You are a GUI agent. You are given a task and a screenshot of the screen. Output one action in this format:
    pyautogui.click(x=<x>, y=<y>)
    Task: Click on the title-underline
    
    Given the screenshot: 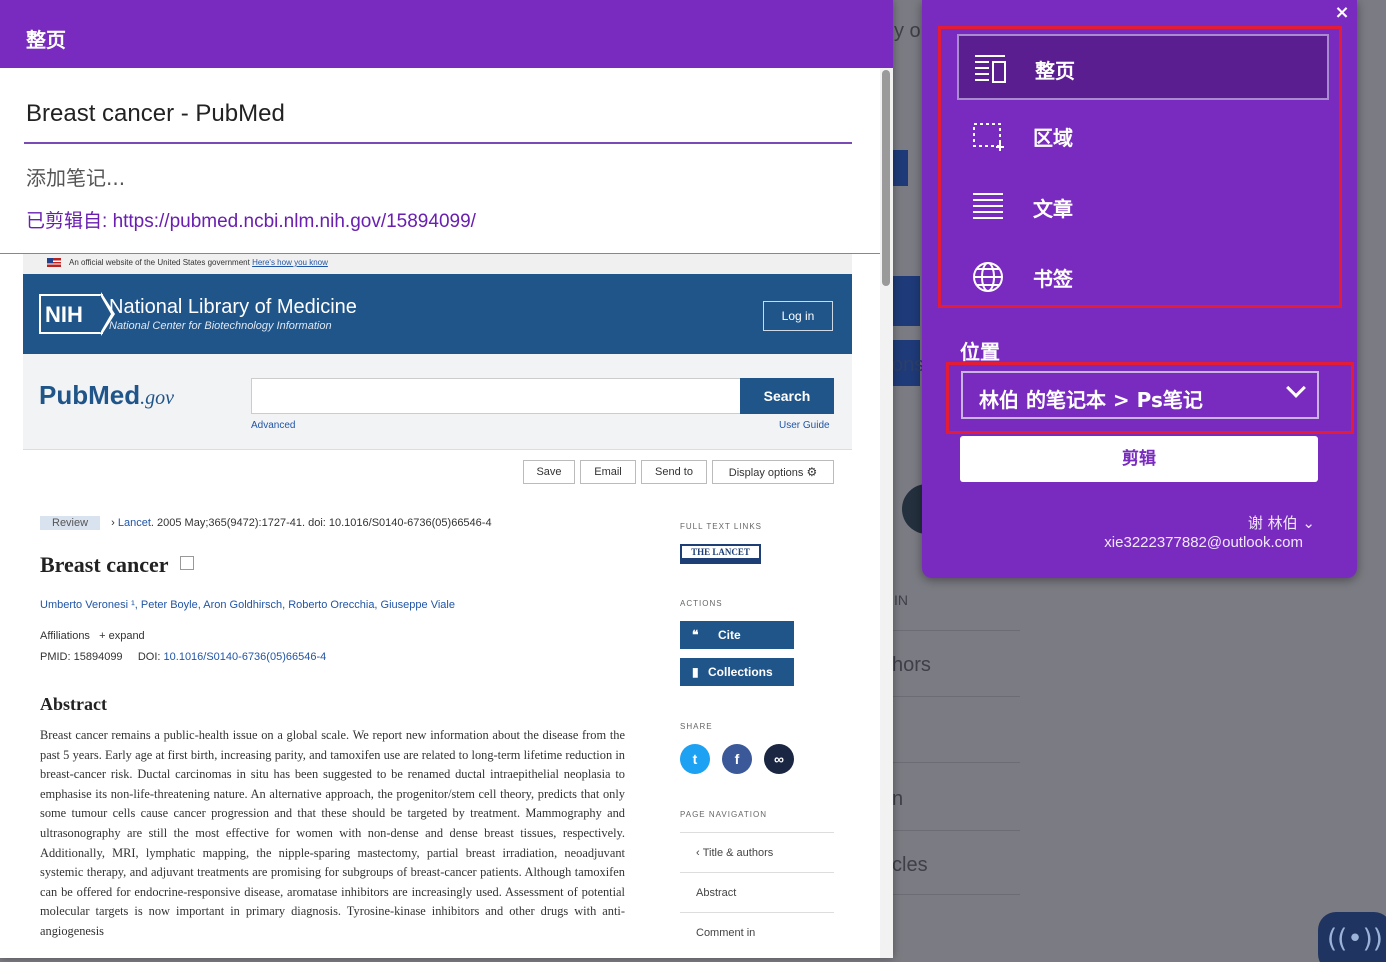 What is the action you would take?
    pyautogui.click(x=438, y=143)
    